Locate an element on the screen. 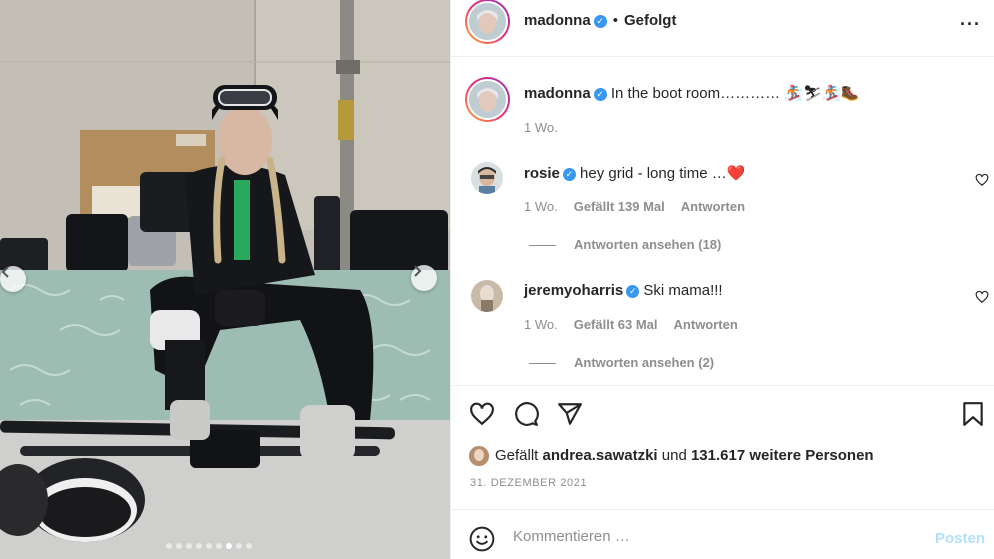  comment-username: jeremyoharris is located at coordinates (573, 290).